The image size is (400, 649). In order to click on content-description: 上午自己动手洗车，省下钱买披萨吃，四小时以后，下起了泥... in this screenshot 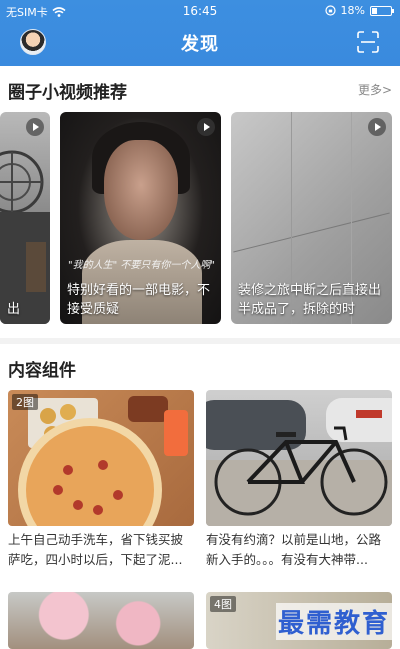, I will do `click(96, 549)`.